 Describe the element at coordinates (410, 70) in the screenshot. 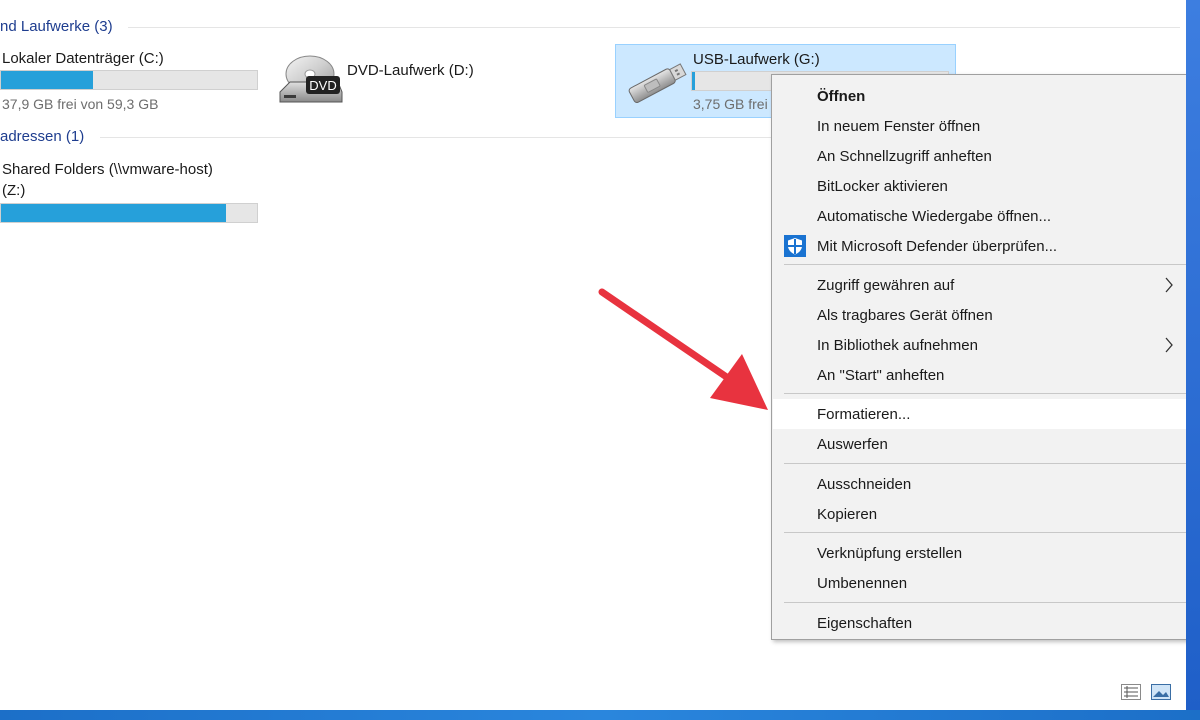

I see `drive-d-name: DVD-Laufwerk (D:)` at that location.